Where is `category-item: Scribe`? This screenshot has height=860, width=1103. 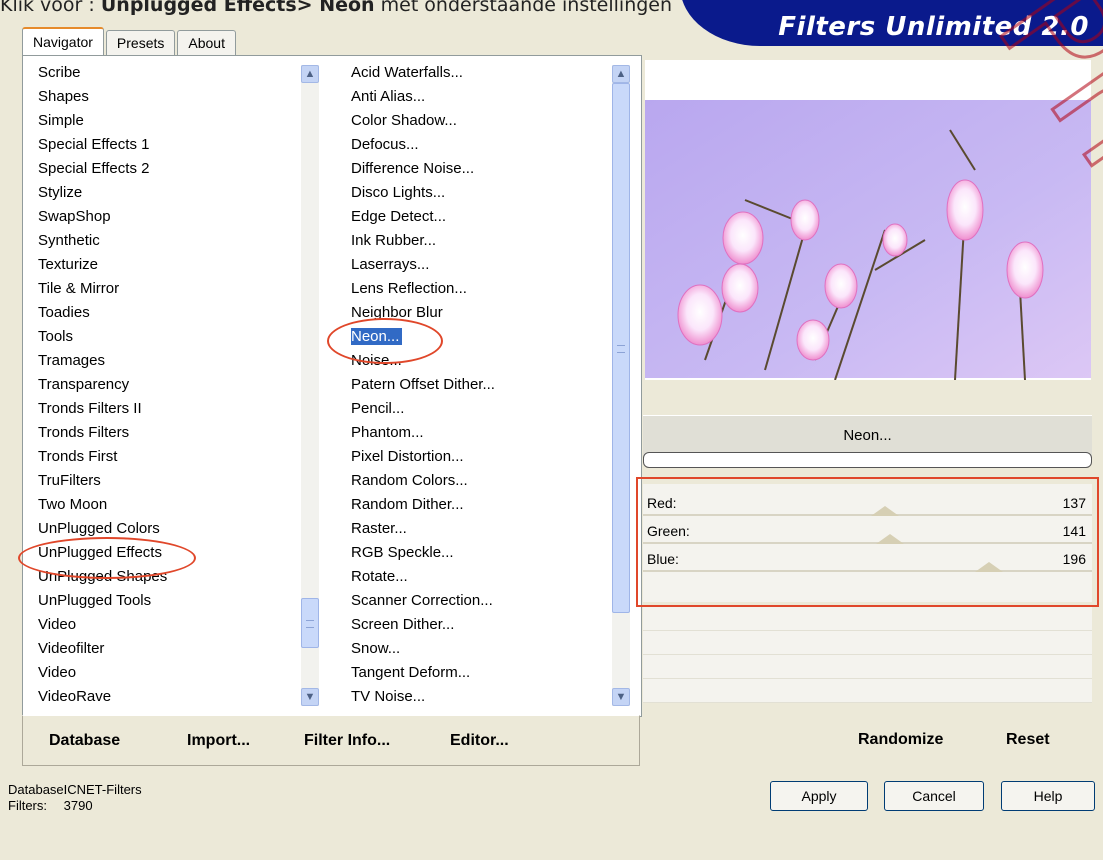
category-item: Scribe is located at coordinates (173, 73).